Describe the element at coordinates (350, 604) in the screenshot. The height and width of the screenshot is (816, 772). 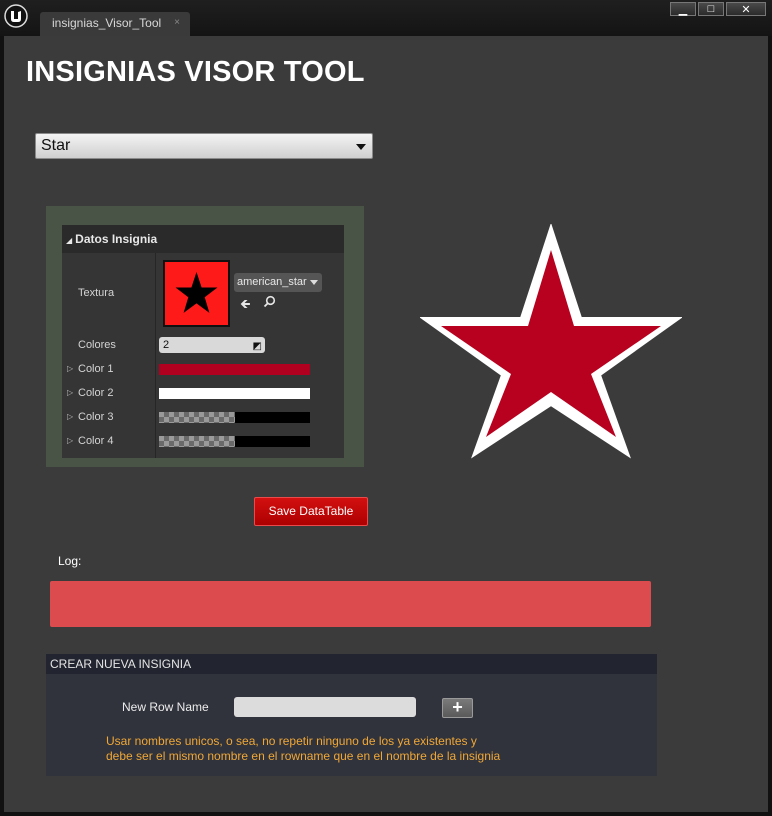
I see `log-output` at that location.